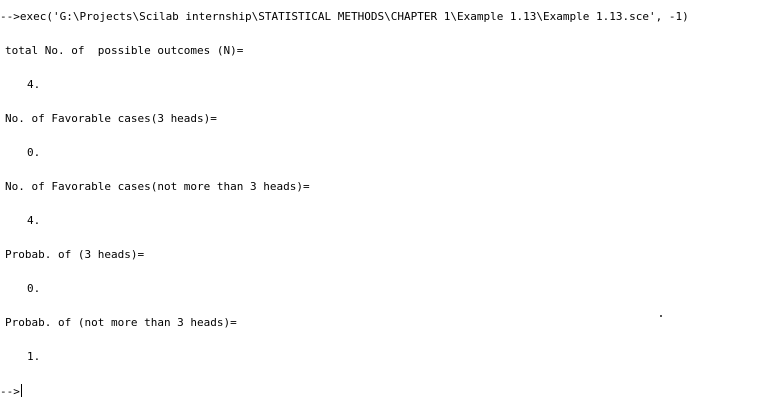 The width and height of the screenshot is (761, 405). I want to click on console-prompt-line: -->, so click(11, 391).